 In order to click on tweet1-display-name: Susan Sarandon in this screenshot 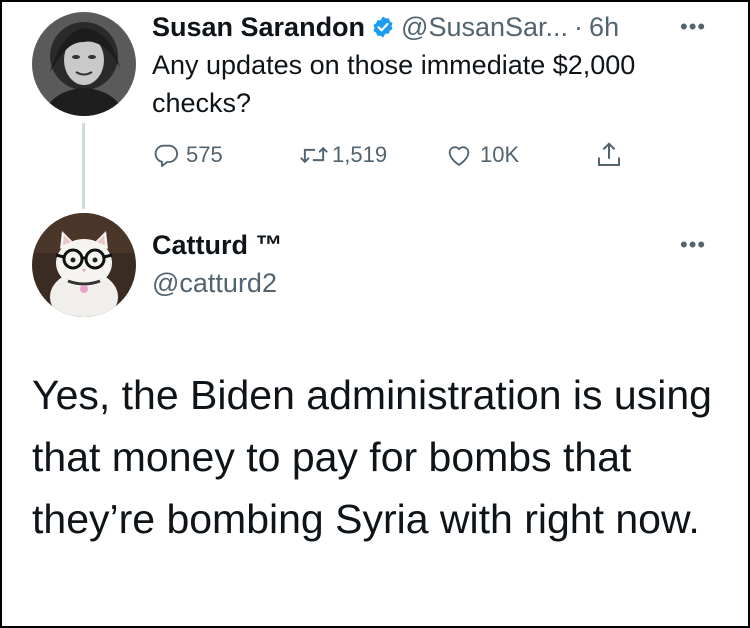, I will do `click(258, 27)`.